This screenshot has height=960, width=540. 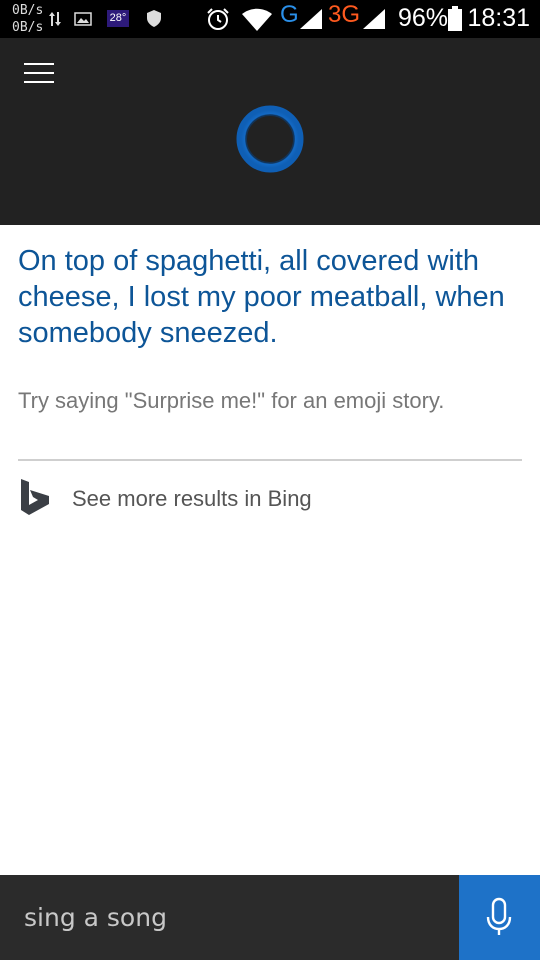 I want to click on clock: 18:31, so click(x=498, y=18).